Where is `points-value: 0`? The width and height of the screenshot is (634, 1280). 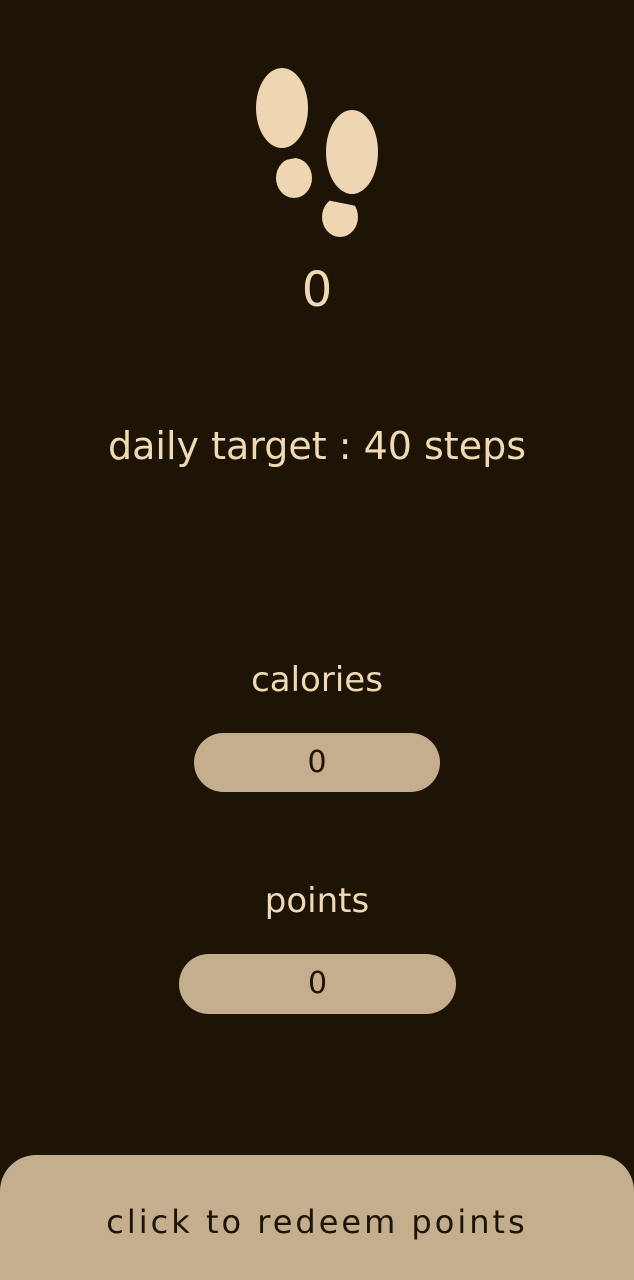
points-value: 0 is located at coordinates (317, 984).